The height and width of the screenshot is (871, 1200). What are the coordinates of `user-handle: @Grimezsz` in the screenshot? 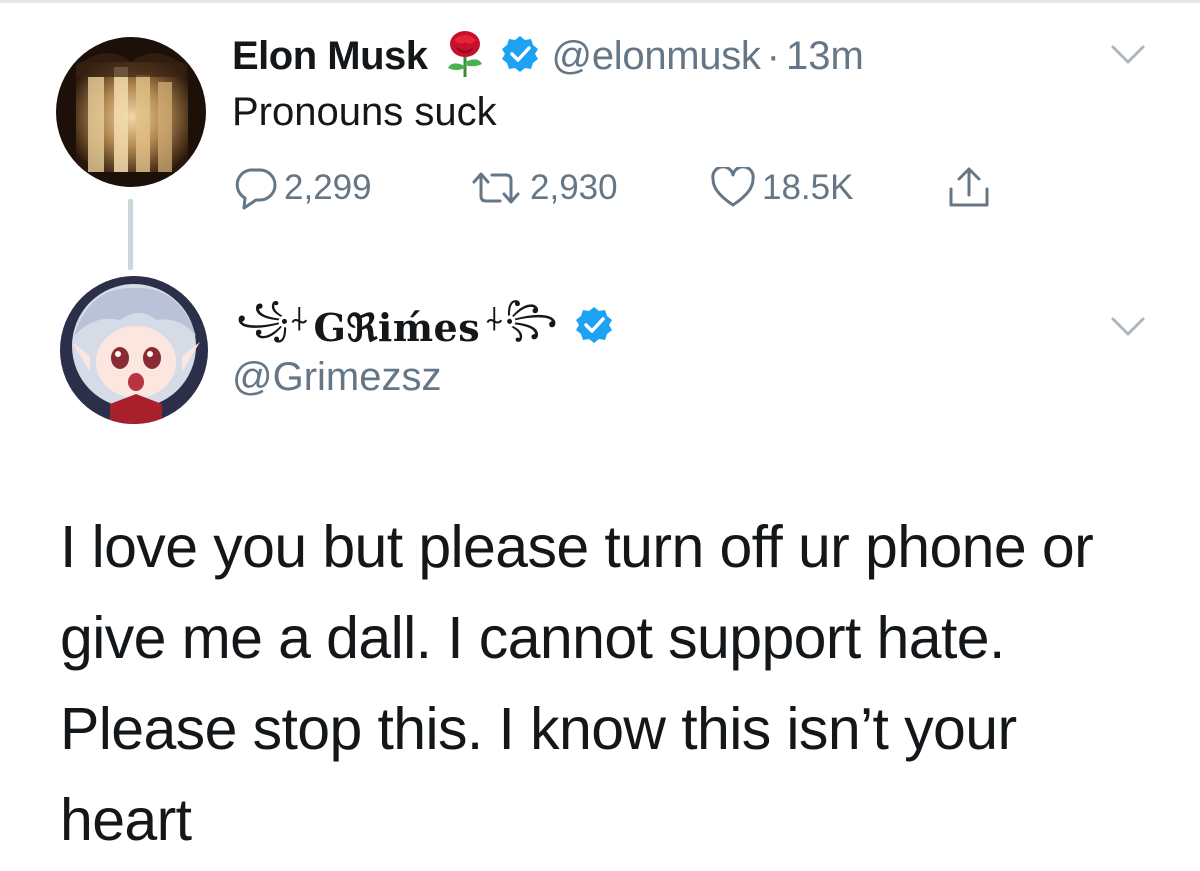 It's located at (337, 377).